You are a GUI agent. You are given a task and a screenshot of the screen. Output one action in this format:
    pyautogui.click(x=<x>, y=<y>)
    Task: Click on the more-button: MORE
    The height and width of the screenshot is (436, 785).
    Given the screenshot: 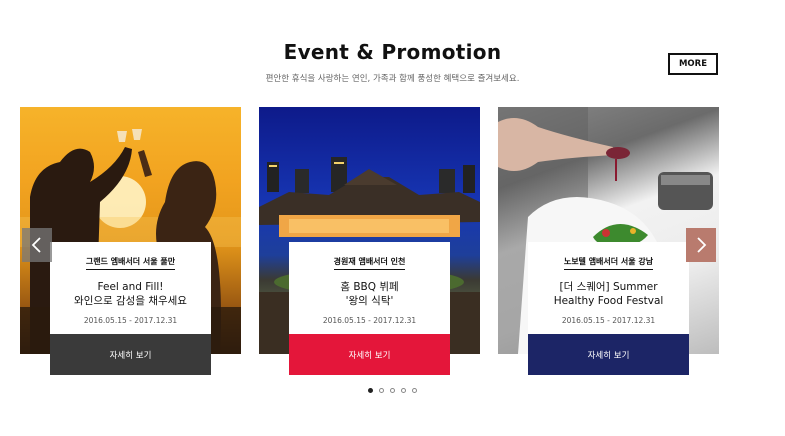 What is the action you would take?
    pyautogui.click(x=693, y=64)
    